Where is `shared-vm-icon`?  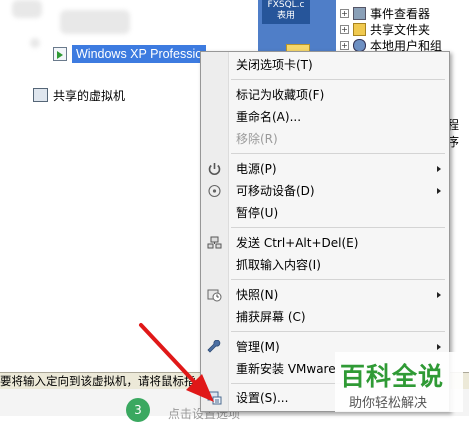 shared-vm-icon is located at coordinates (40, 95).